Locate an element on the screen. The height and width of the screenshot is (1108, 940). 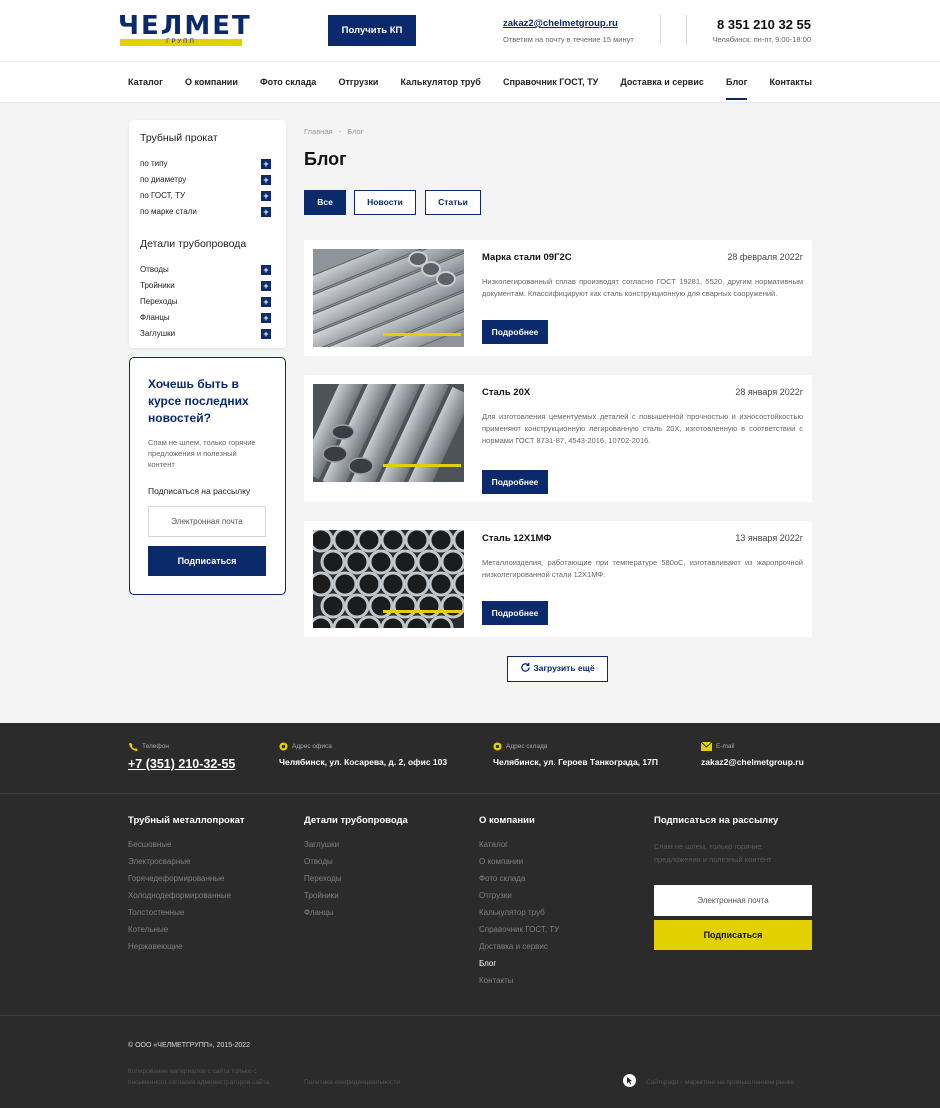
tab-all: Все is located at coordinates (325, 202).